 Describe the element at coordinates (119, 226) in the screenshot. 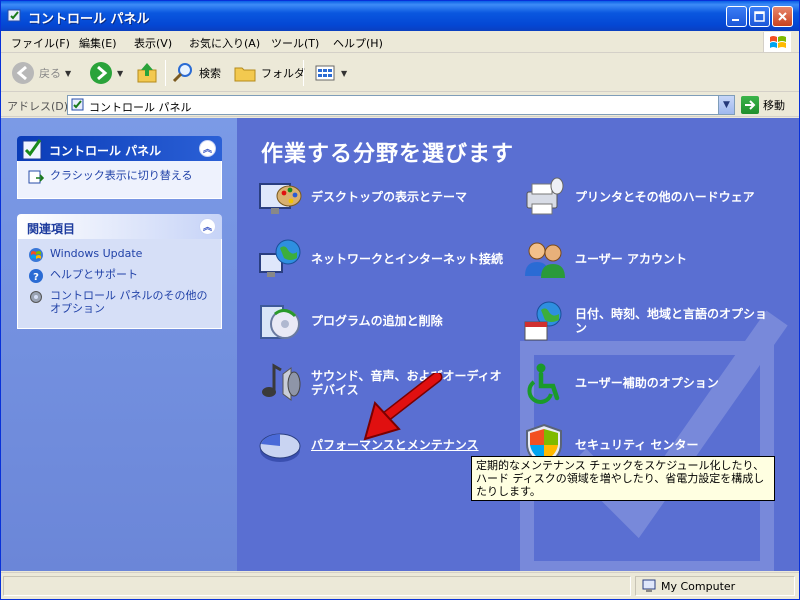

I see `related-topics-header: 関連項目 ︽` at that location.